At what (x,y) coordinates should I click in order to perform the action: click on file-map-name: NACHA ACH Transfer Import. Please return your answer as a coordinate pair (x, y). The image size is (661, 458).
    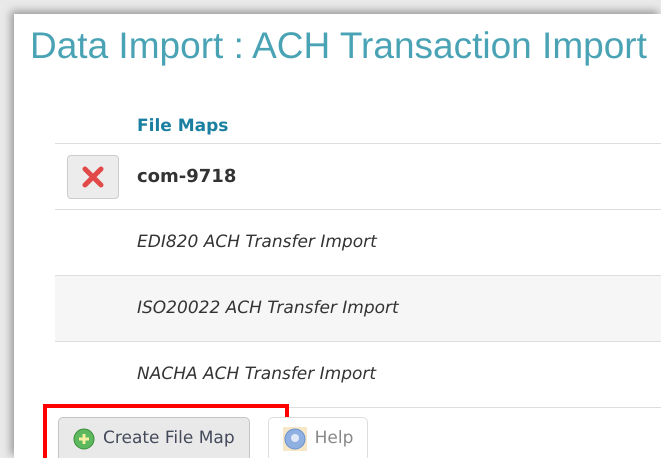
    Looking at the image, I should click on (256, 374).